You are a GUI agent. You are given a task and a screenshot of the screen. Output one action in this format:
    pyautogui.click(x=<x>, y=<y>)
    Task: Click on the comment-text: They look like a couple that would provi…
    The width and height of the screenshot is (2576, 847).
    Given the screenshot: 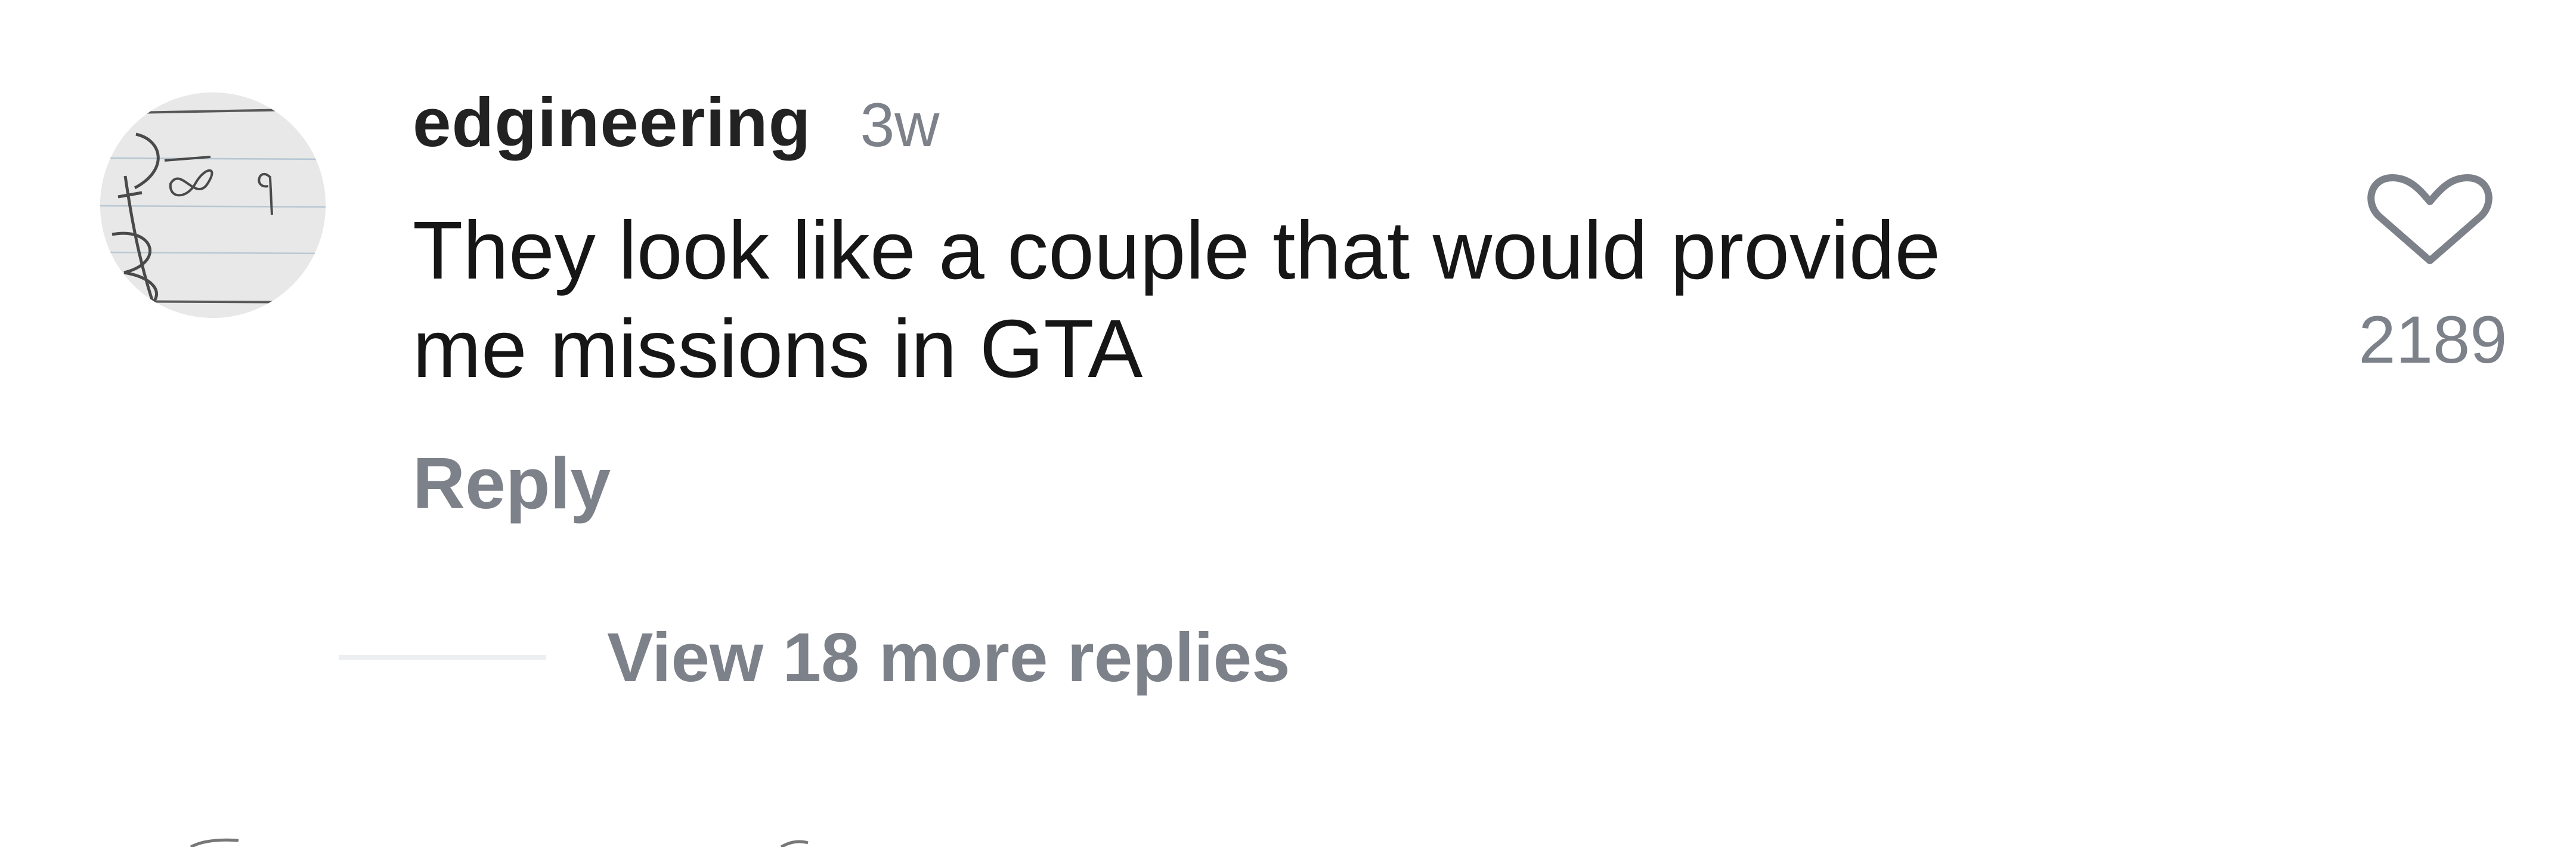 What is the action you would take?
    pyautogui.click(x=1177, y=300)
    